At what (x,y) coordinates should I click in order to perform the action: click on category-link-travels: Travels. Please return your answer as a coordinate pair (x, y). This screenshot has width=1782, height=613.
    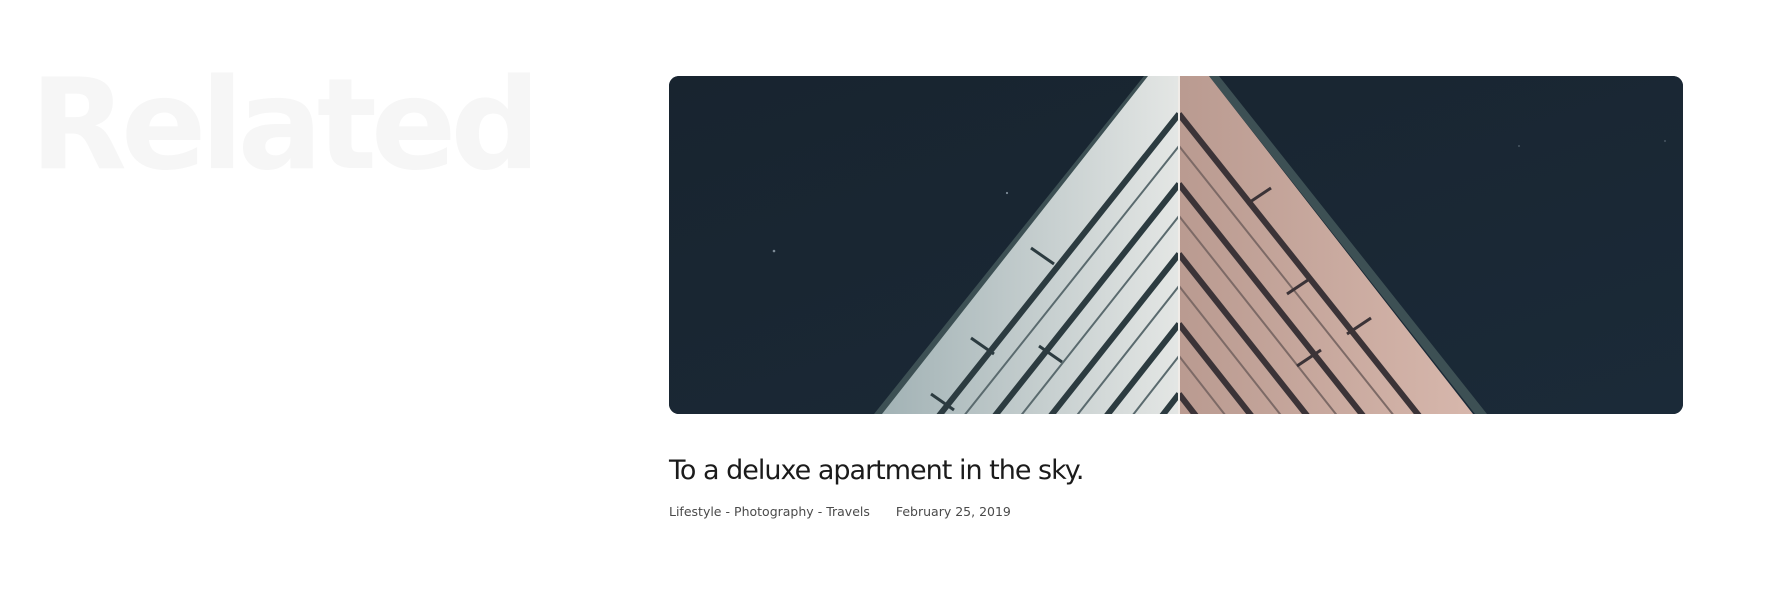
    Looking at the image, I should click on (848, 511).